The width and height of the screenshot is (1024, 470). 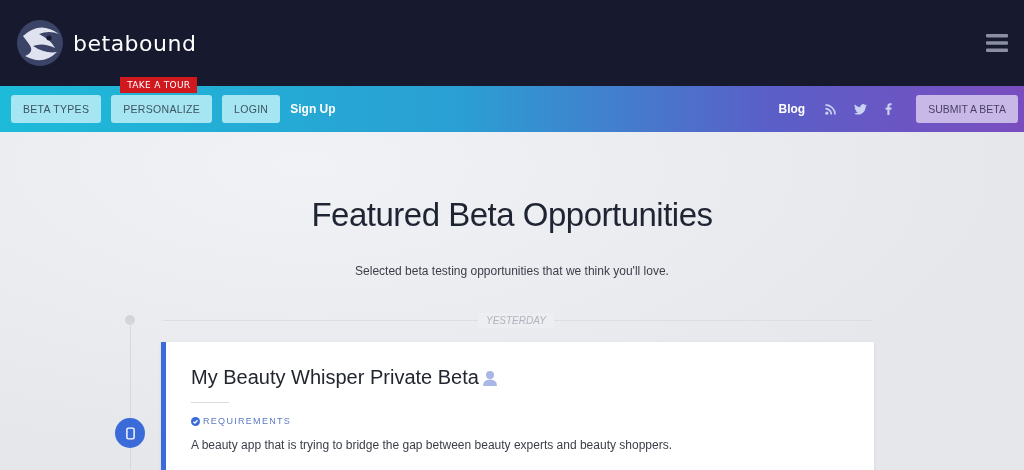 I want to click on card-description: A beauty app that is trying to bridge the gap between beauty experts and beauty shoppers., so click(x=432, y=445).